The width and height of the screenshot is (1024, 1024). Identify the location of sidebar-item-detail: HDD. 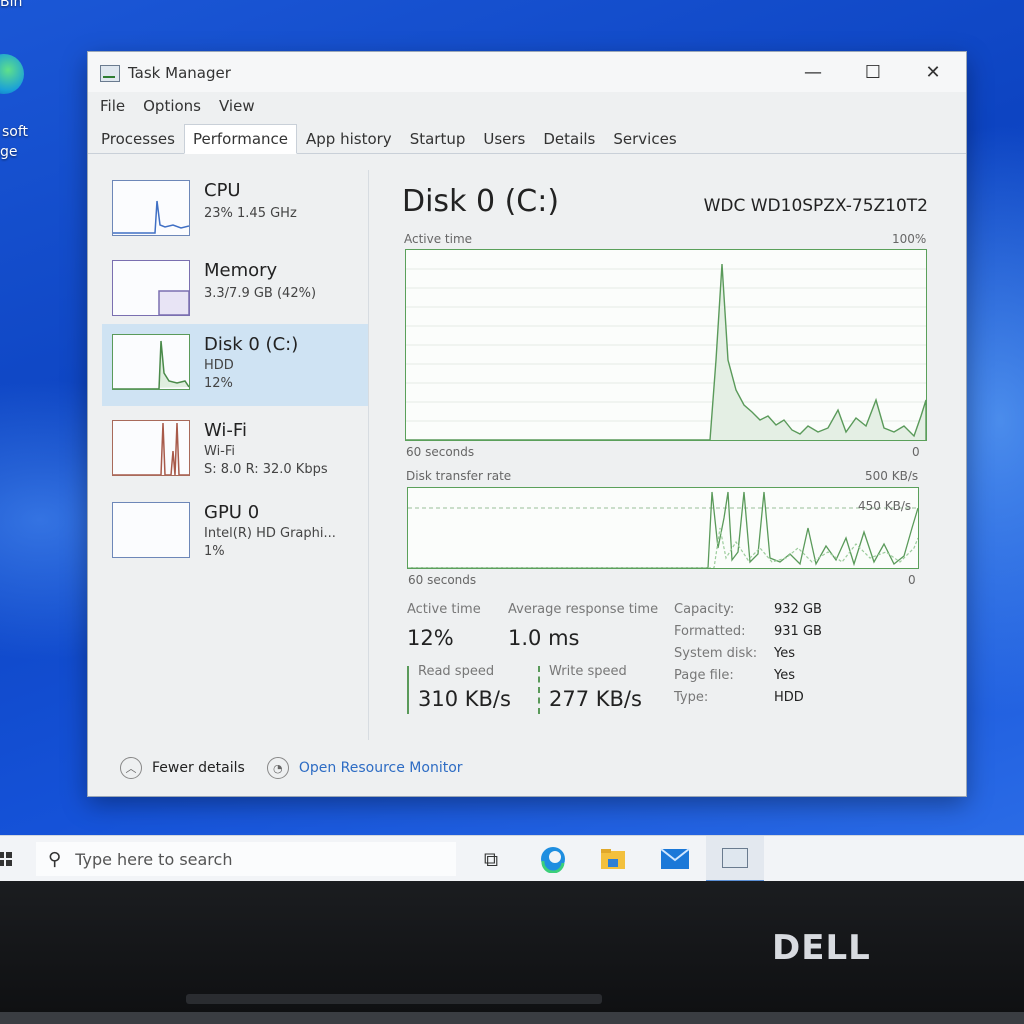
(219, 365).